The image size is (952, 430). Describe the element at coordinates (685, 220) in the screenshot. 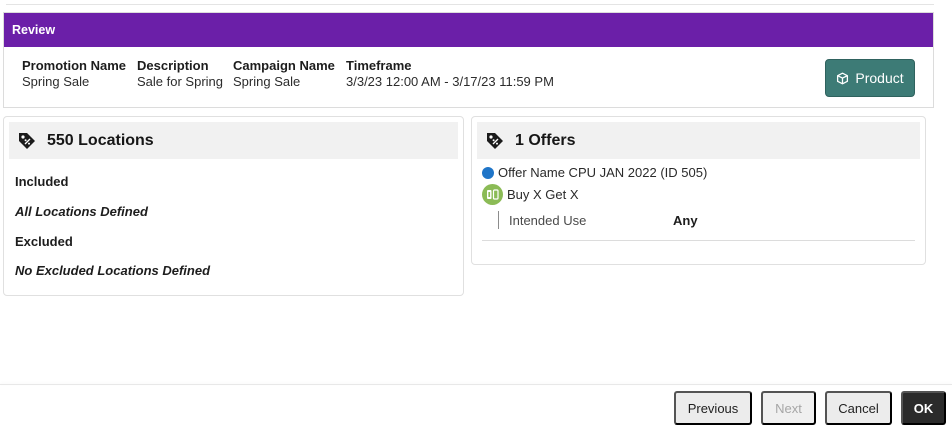

I see `intended-use-value: Any` at that location.